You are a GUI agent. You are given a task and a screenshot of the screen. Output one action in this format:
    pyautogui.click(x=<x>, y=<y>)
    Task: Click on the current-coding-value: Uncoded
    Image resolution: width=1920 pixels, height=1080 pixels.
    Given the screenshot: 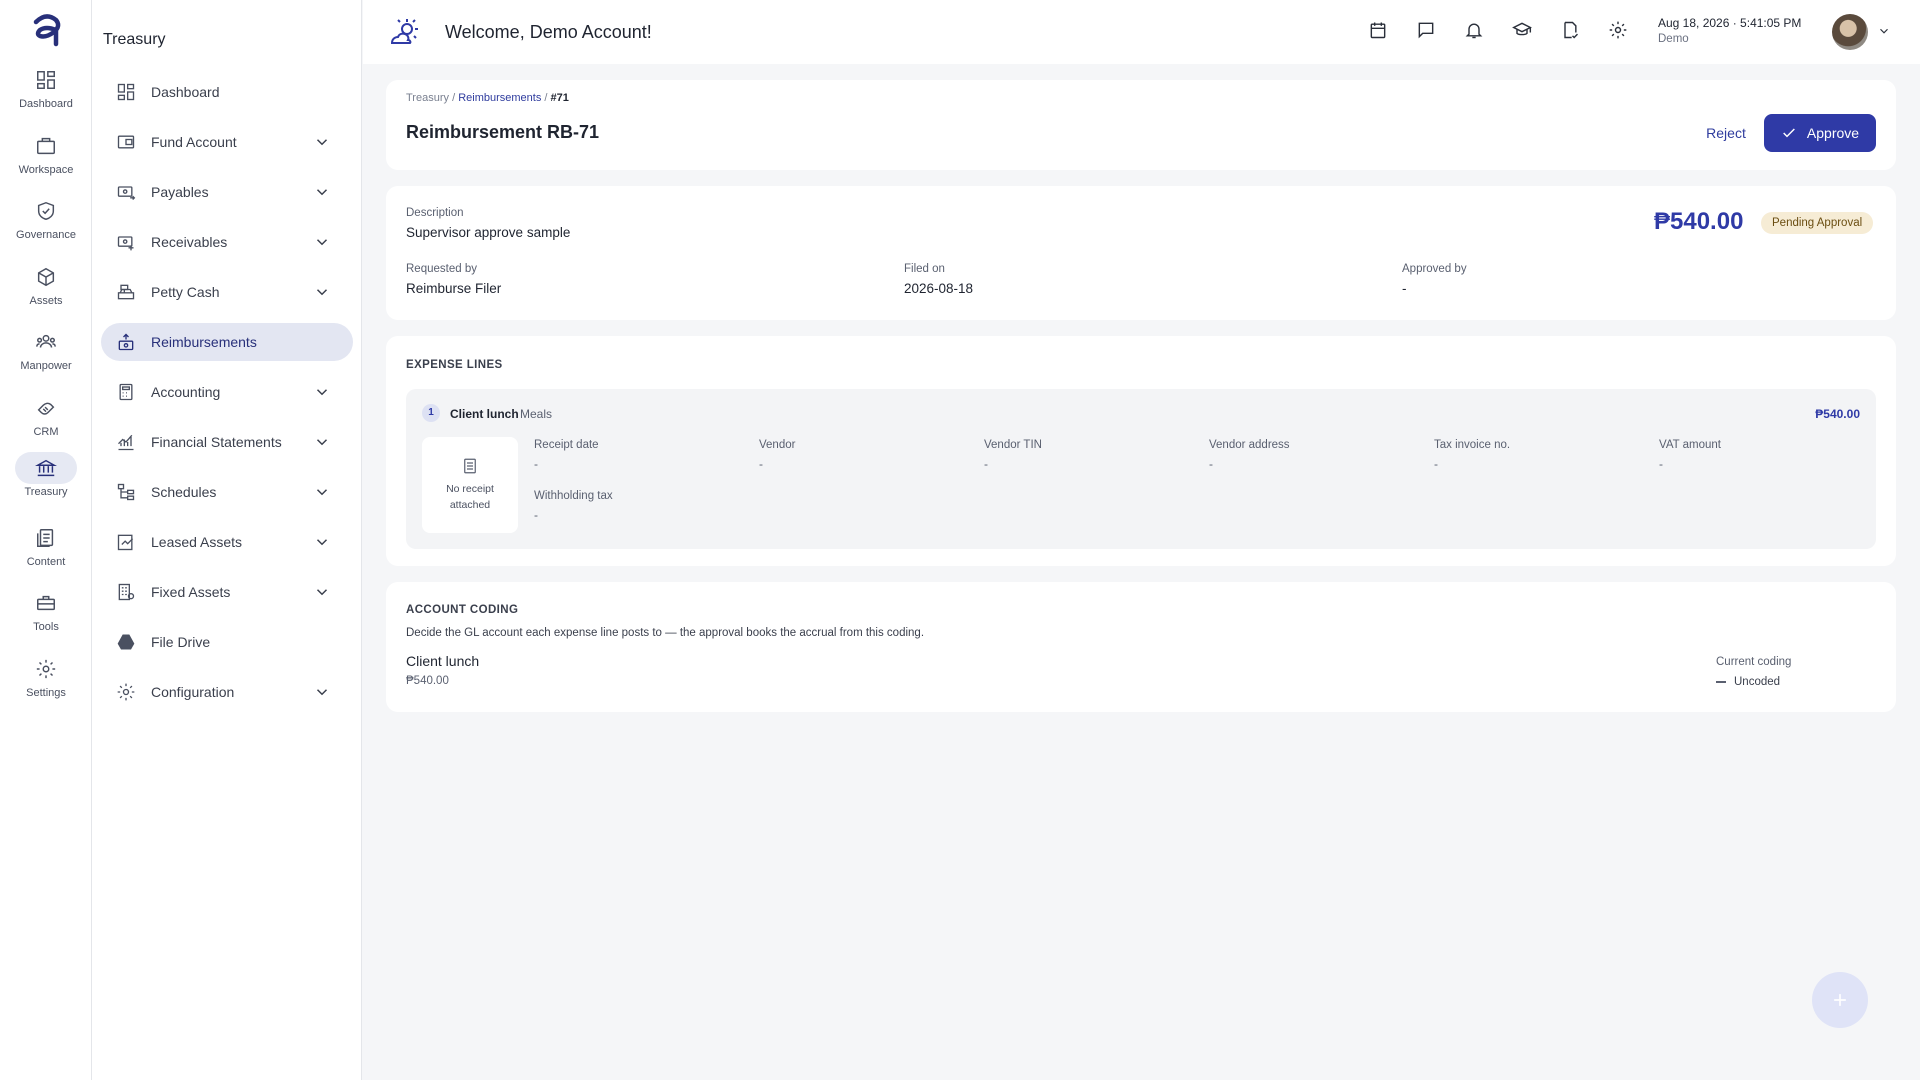 What is the action you would take?
    pyautogui.click(x=1748, y=682)
    